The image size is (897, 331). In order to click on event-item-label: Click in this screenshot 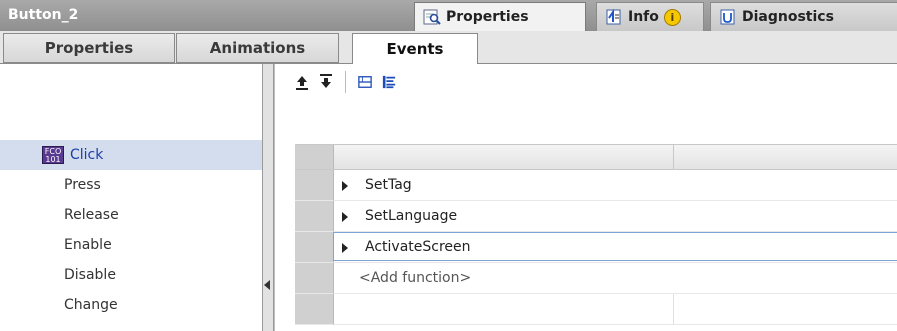, I will do `click(87, 155)`.